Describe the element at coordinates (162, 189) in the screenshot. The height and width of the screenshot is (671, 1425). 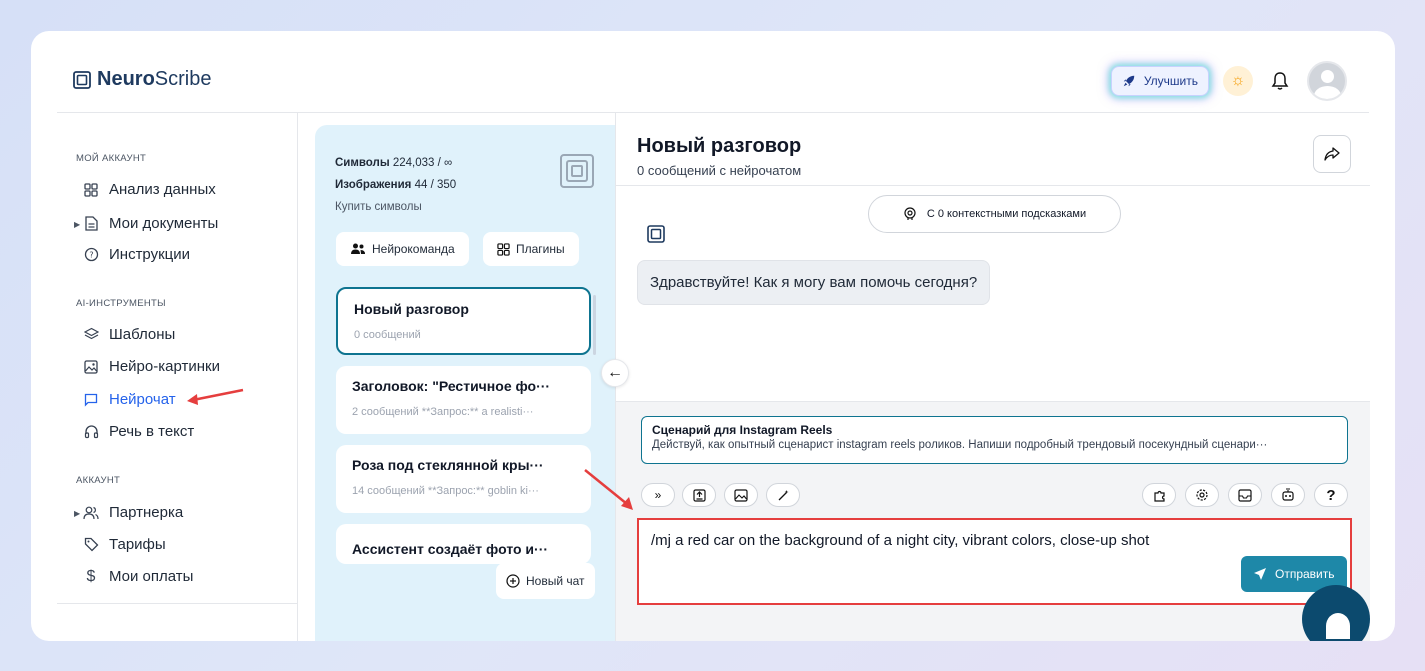
I see `sidebar-label-analytics: Анализ данных` at that location.